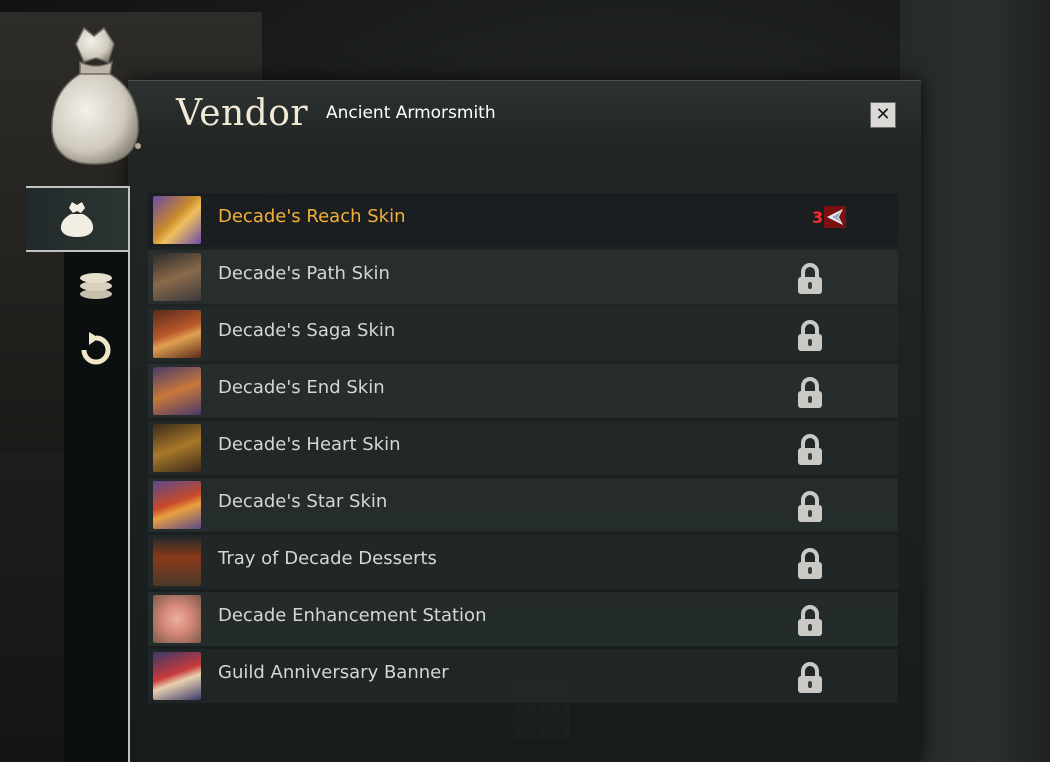  I want to click on item-name: Tray of Decade Desserts, so click(327, 558).